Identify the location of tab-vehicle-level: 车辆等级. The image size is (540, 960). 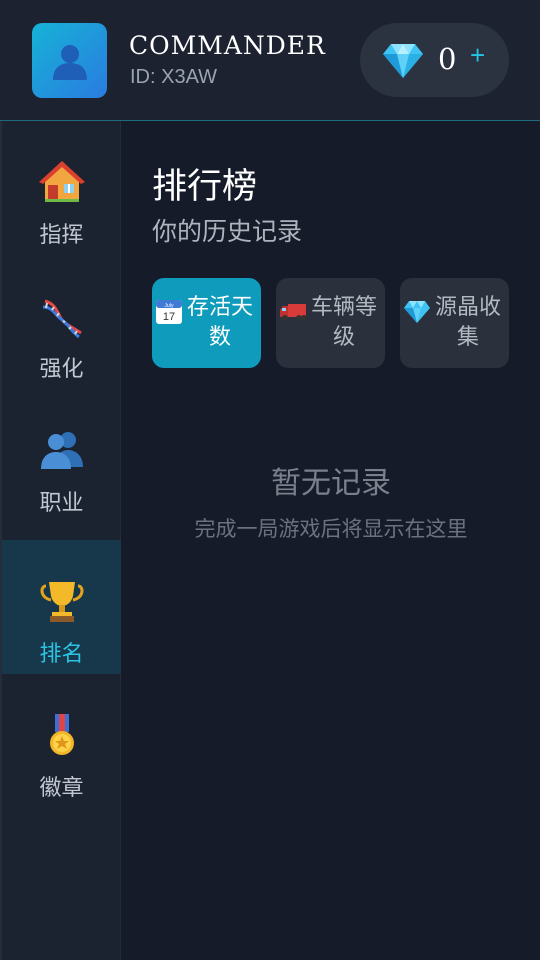
(330, 323).